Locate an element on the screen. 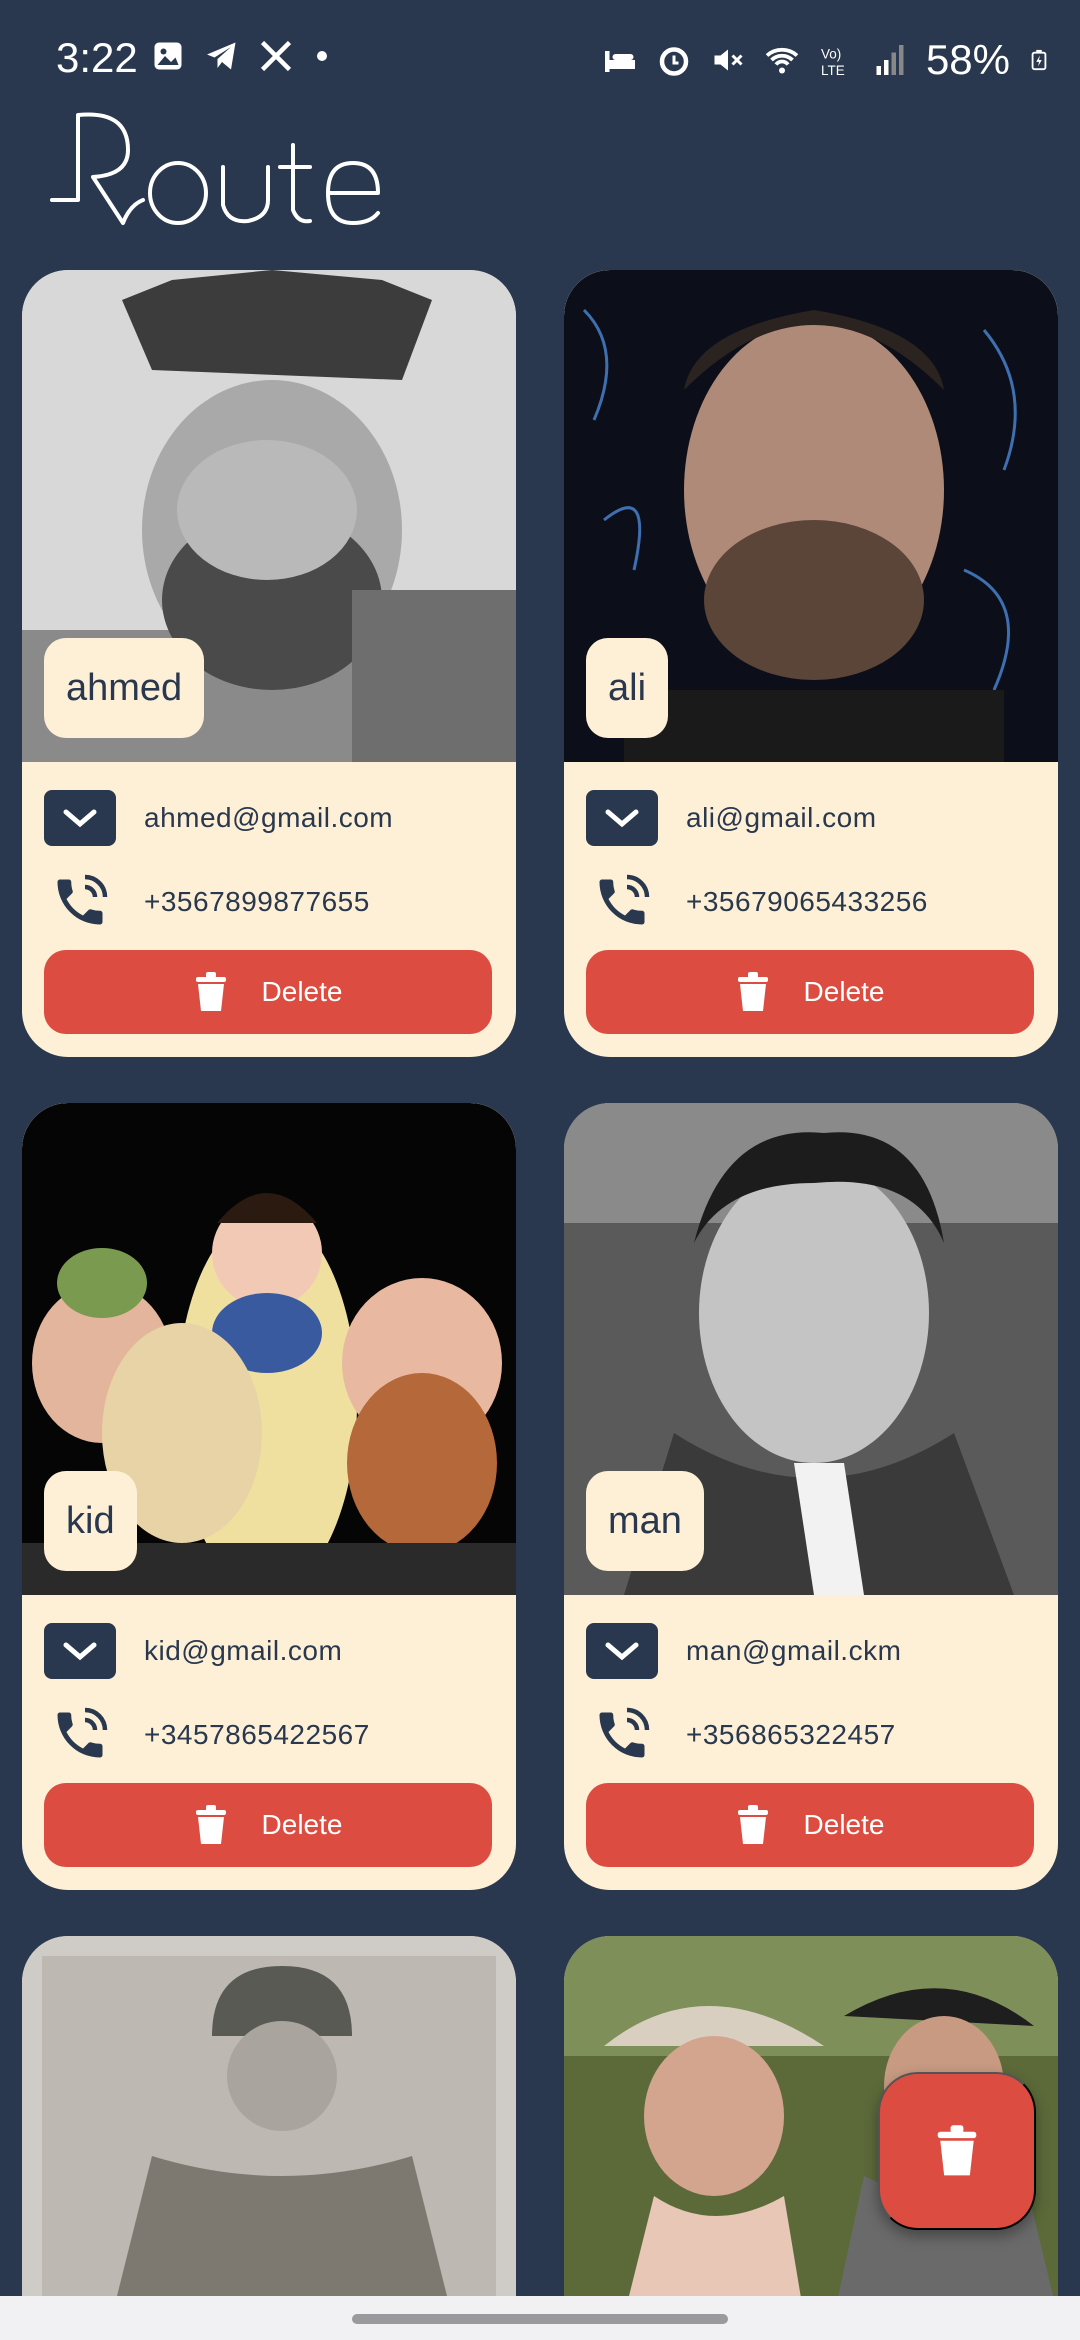  contact-phone: +3457865422567 is located at coordinates (257, 1735).